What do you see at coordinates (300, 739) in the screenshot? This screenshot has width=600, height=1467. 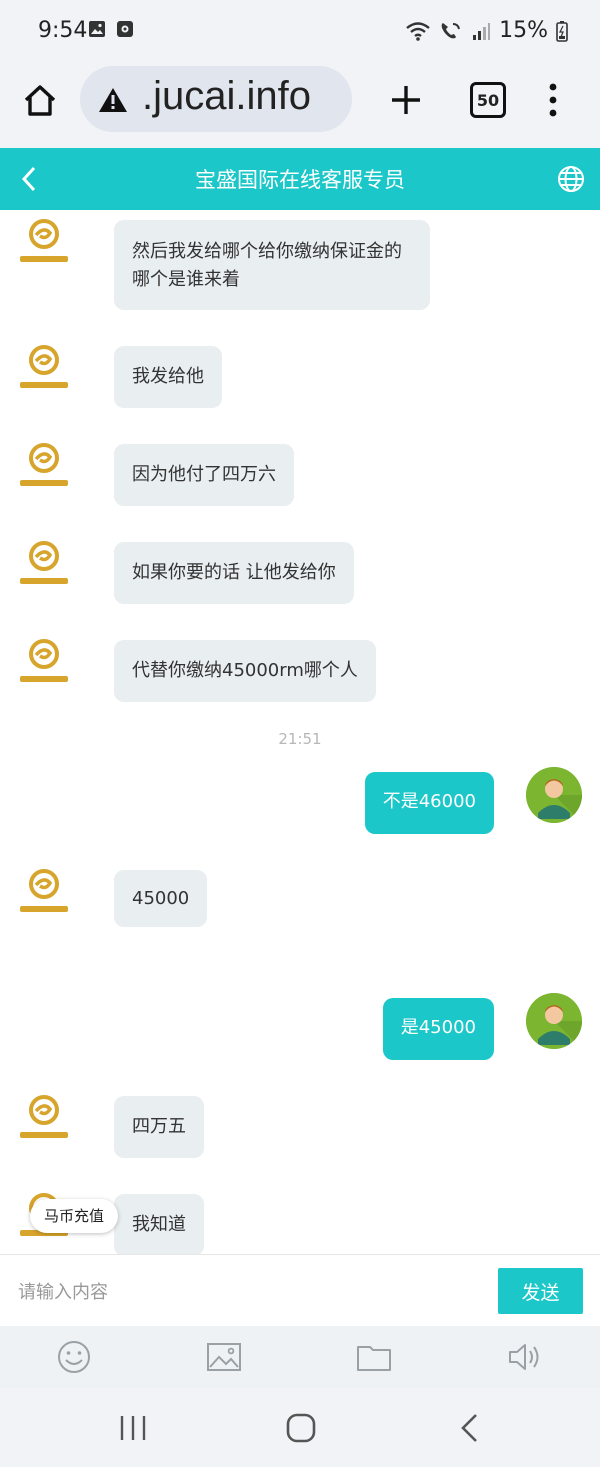 I see `timestamp: 21:51` at bounding box center [300, 739].